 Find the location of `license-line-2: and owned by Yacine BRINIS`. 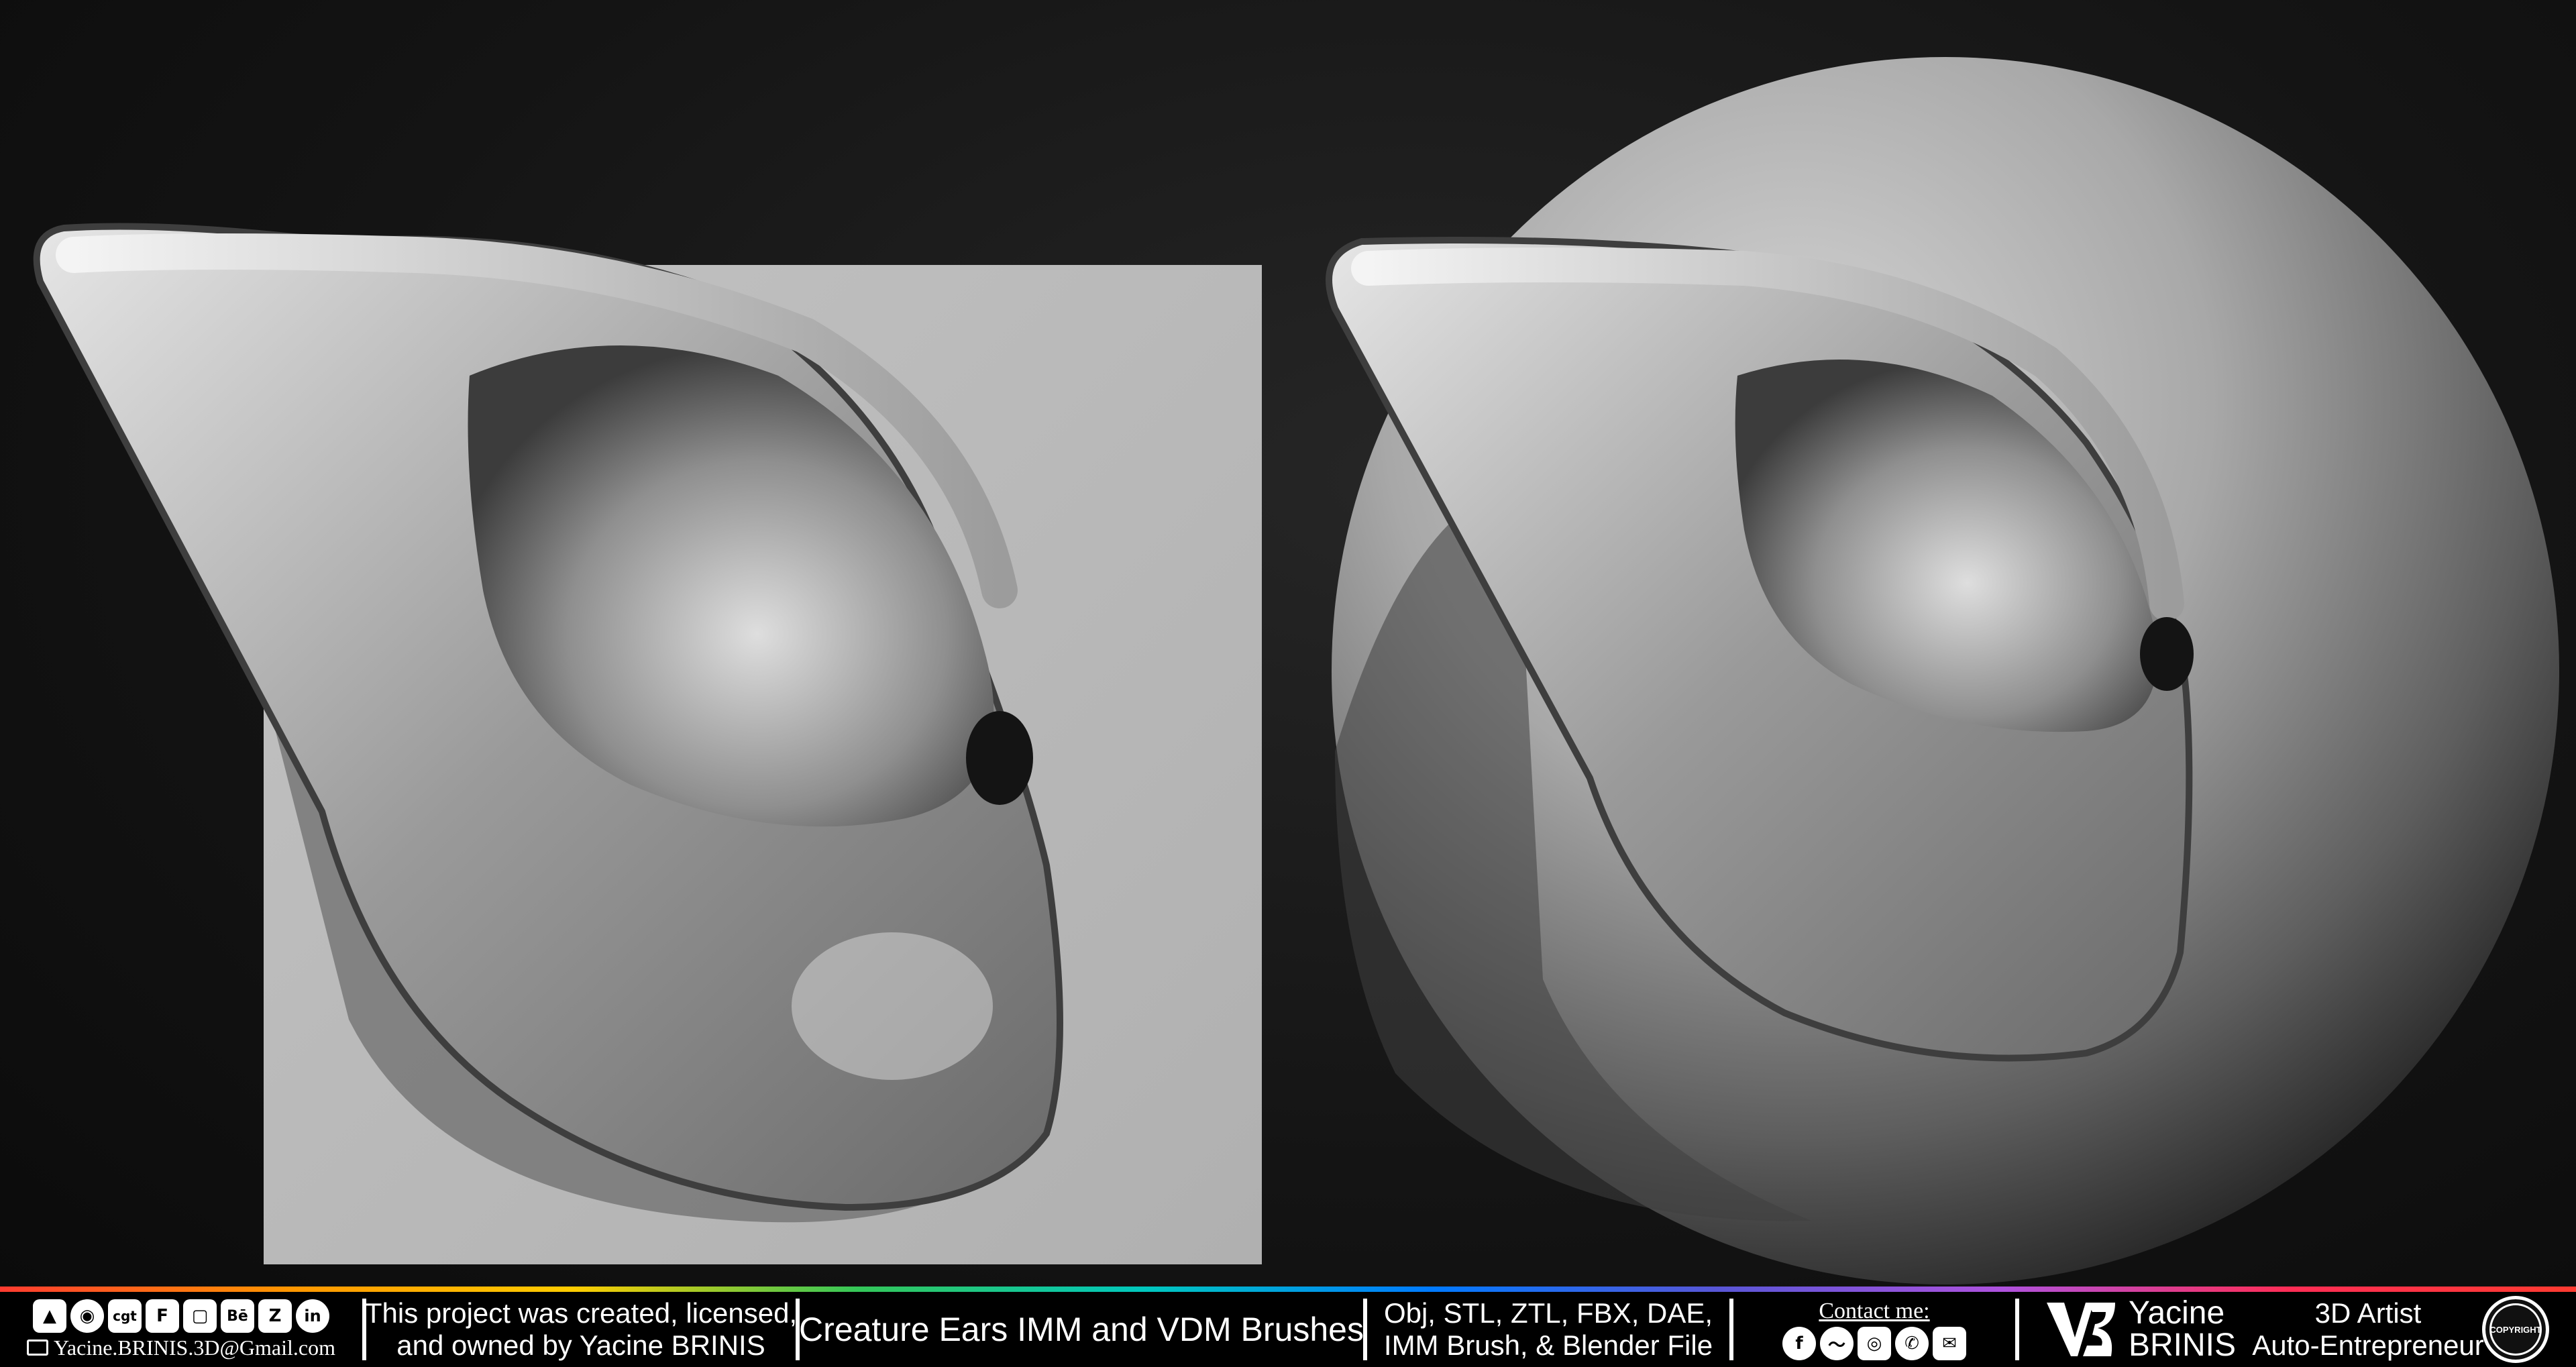

license-line-2: and owned by Yacine BRINIS is located at coordinates (580, 1345).